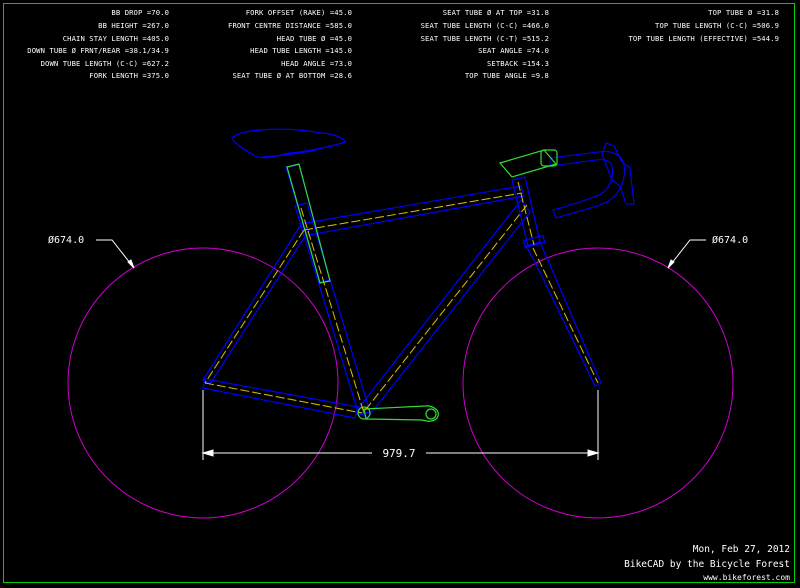 Image resolution: width=800 pixels, height=588 pixels. I want to click on stem, so click(528, 163).